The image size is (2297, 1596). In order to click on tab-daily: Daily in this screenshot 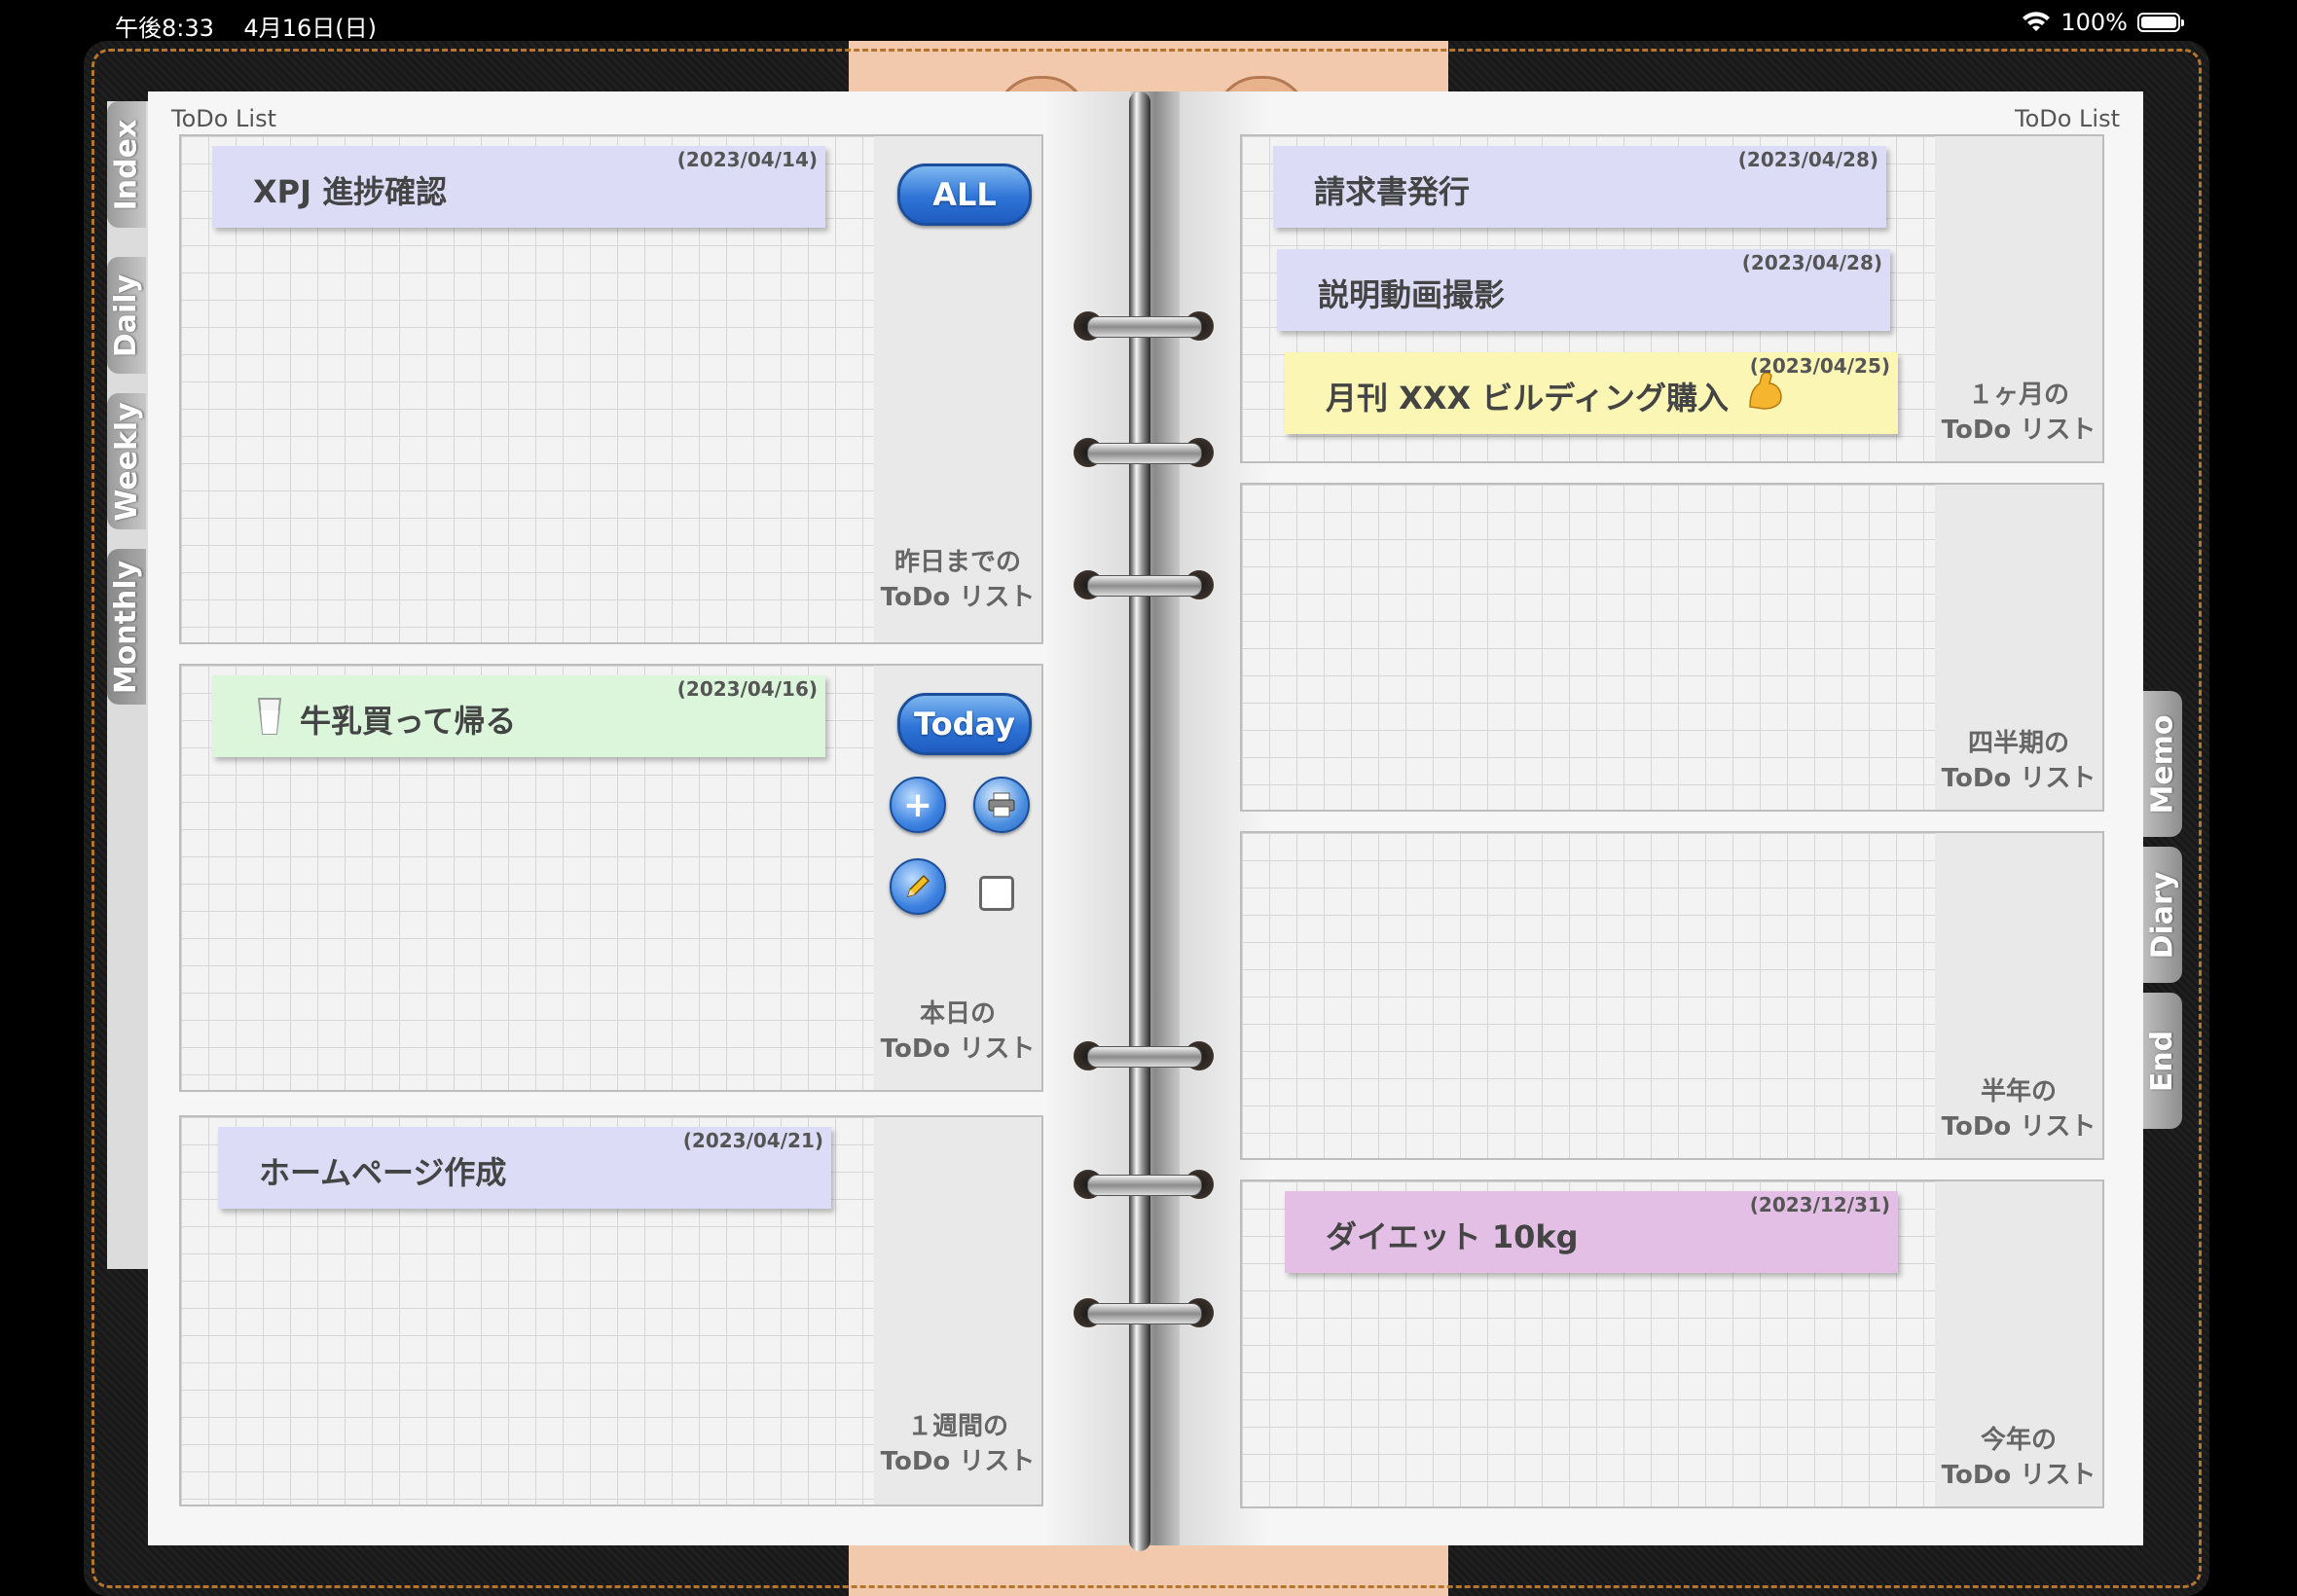, I will do `click(126, 315)`.